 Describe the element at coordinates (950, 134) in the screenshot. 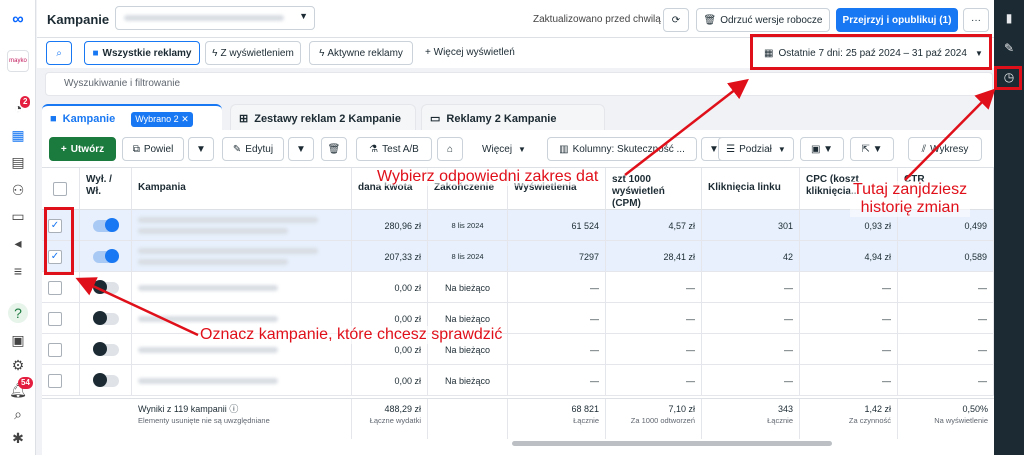

I see `arrow-to-history` at that location.